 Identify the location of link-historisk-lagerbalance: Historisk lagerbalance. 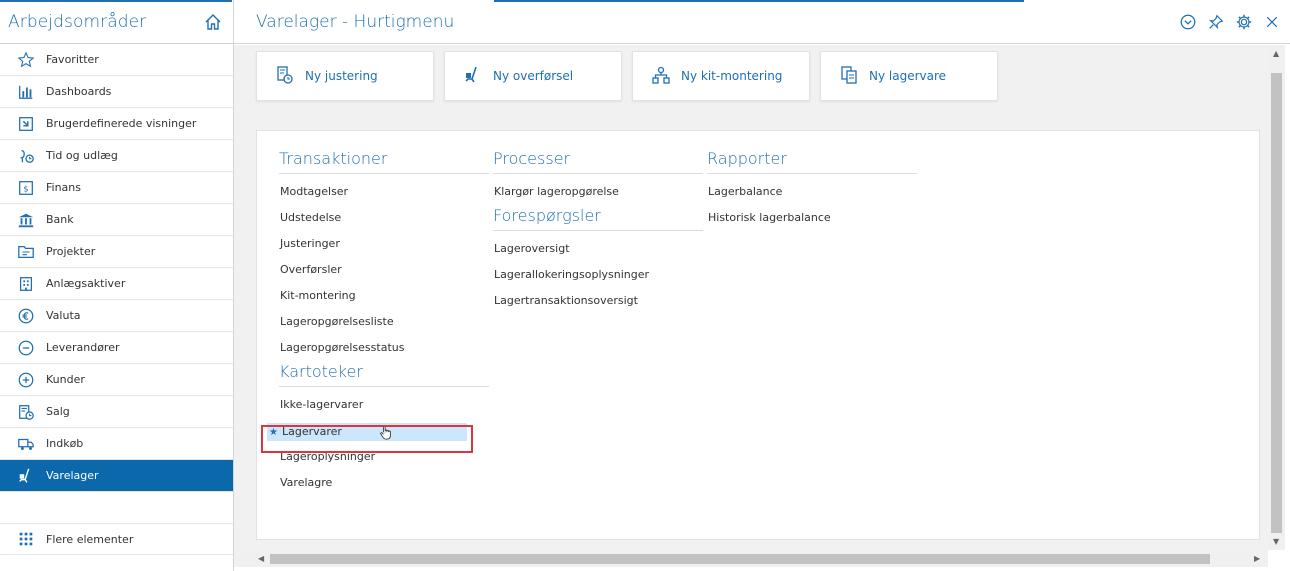
(812, 223).